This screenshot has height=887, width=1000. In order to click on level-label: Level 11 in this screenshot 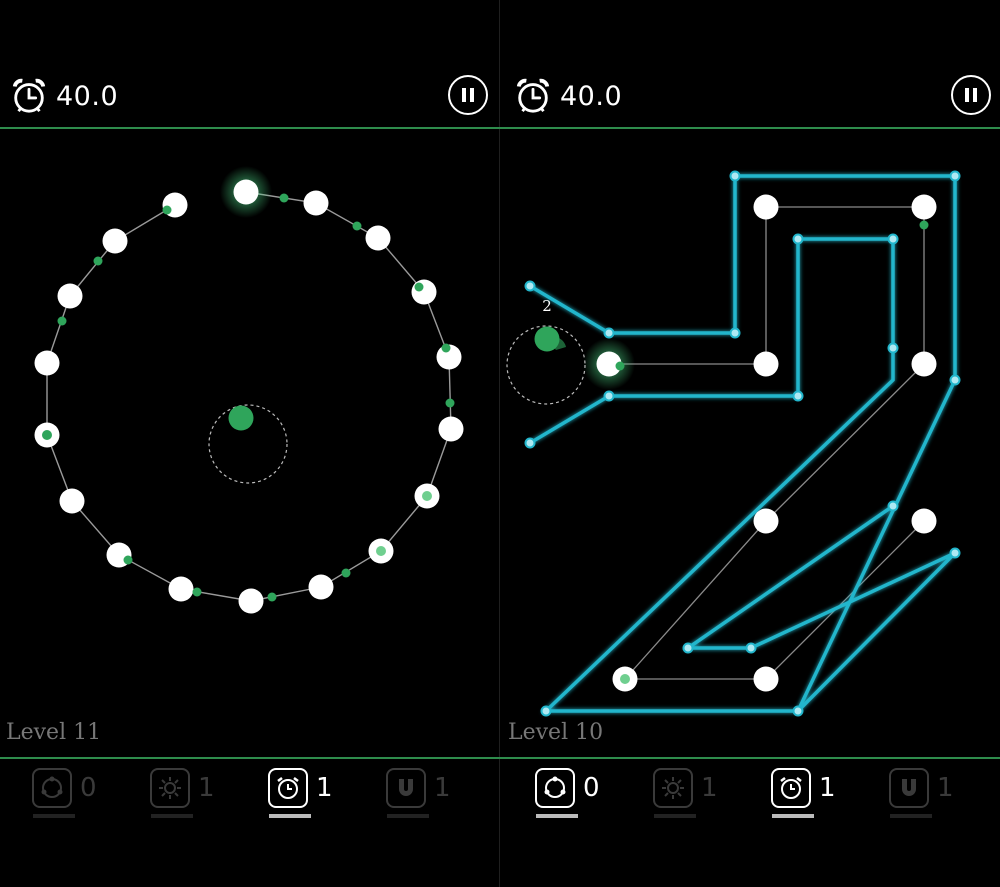, I will do `click(54, 732)`.